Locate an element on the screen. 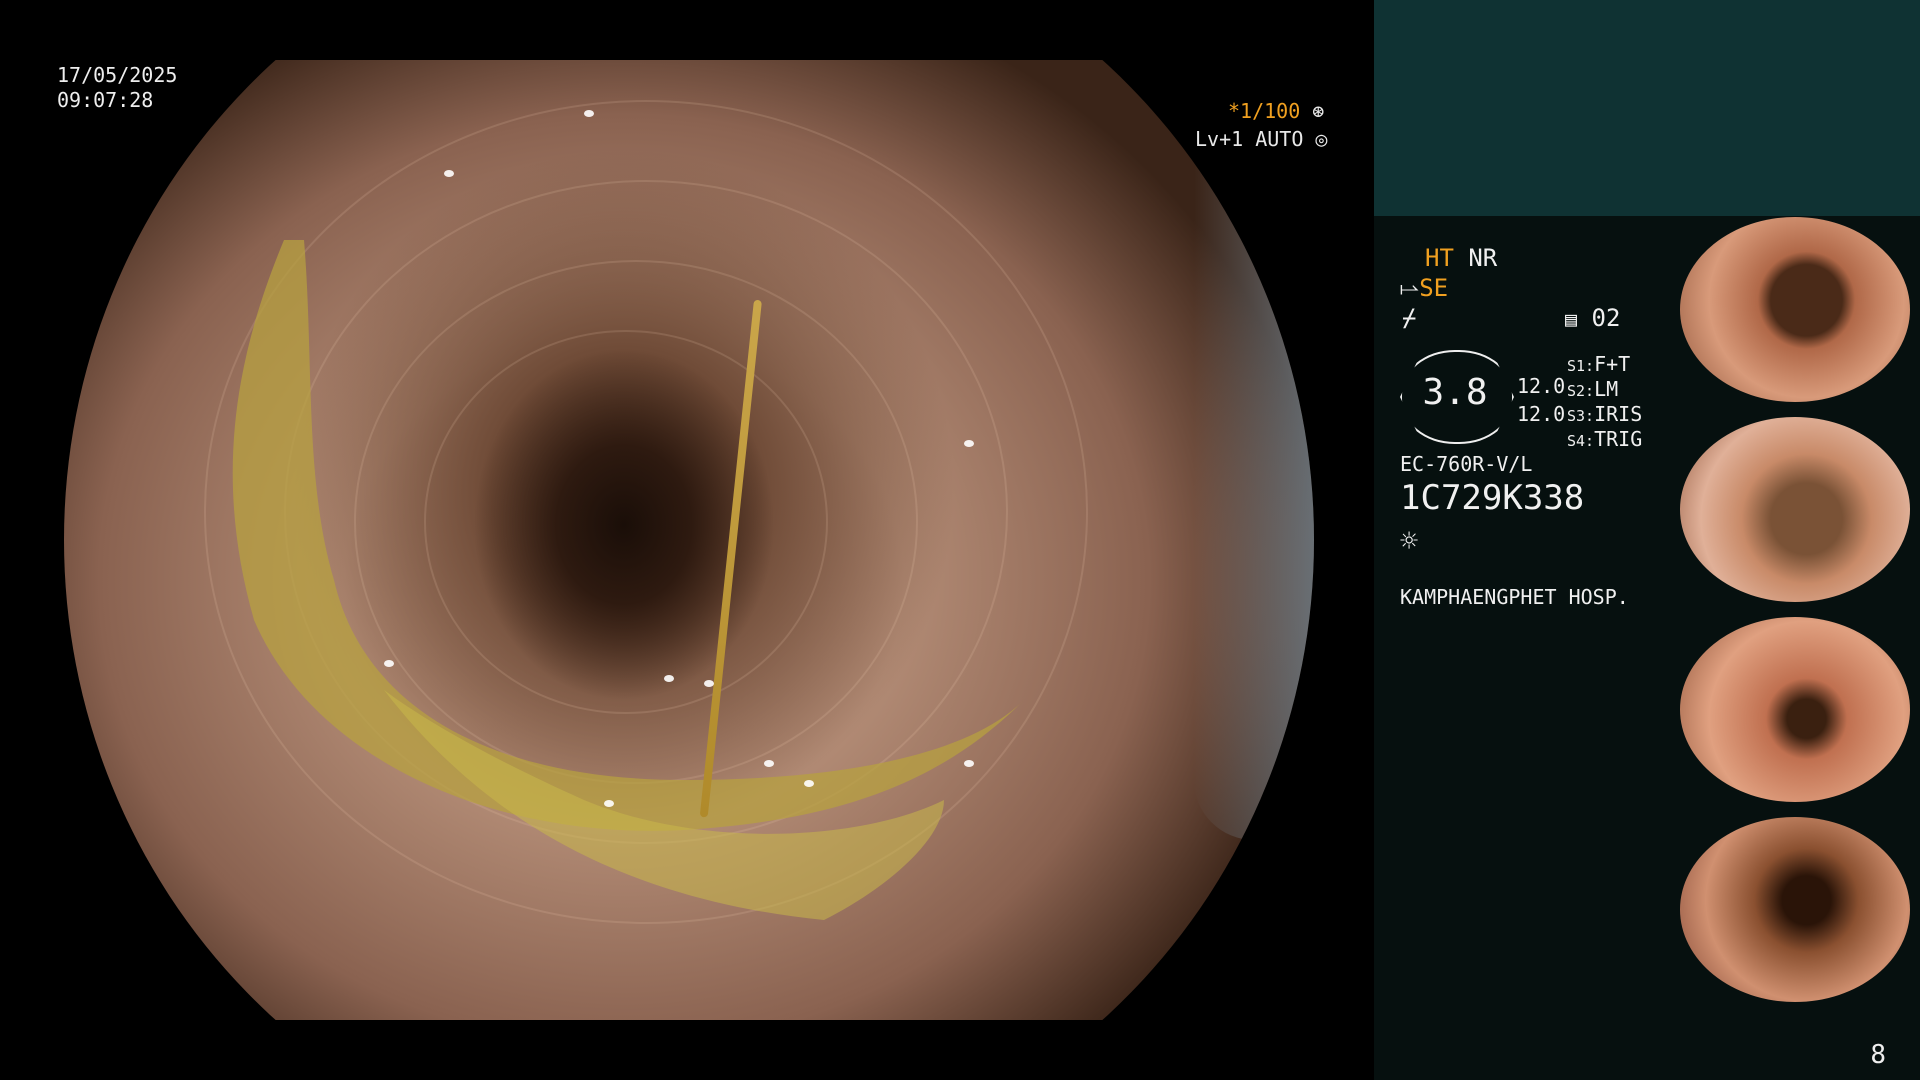 The image size is (1920, 1080). ht-label: HT is located at coordinates (1439, 258).